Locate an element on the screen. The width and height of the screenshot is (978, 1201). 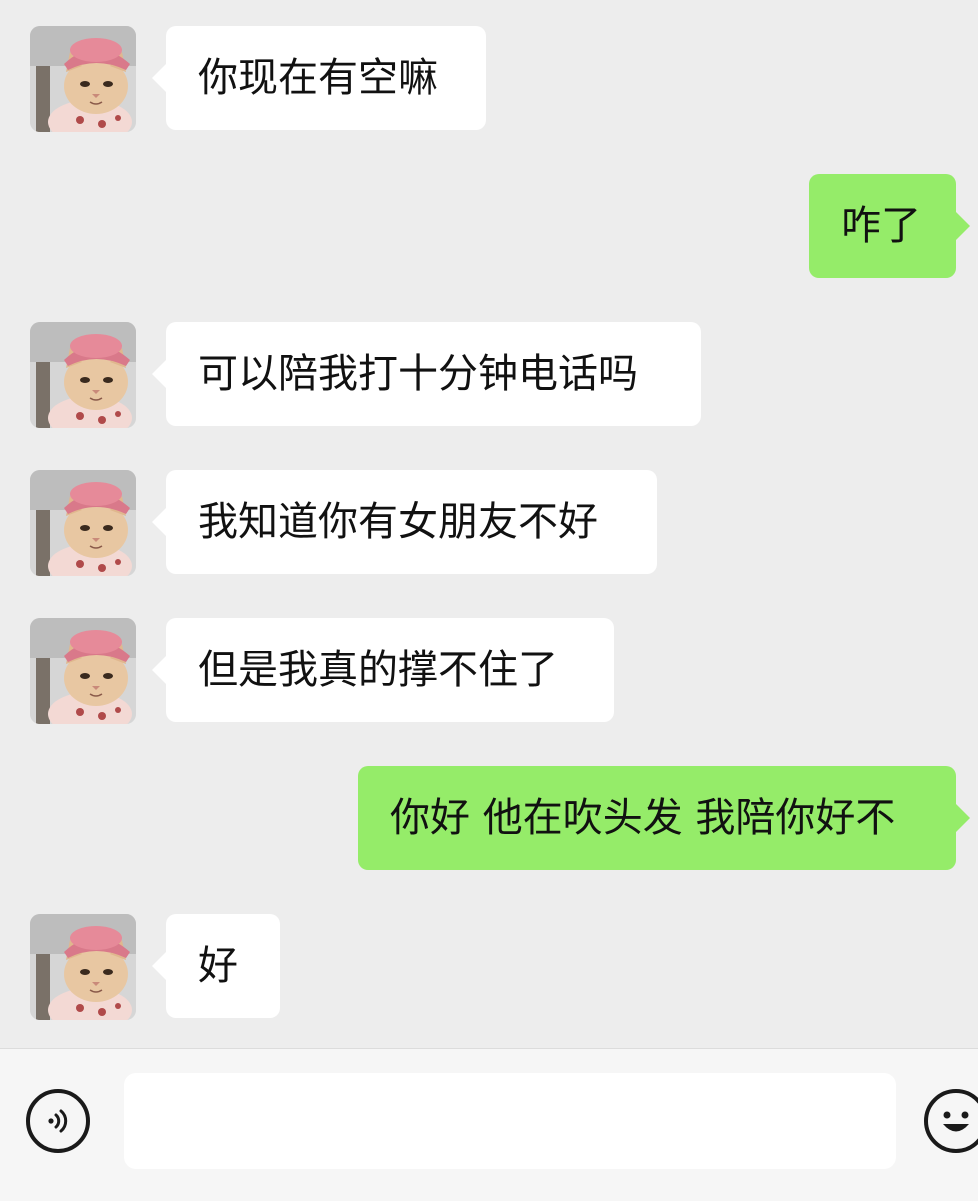
message-bubble: 但是我真的撑不住了 is located at coordinates (383, 670).